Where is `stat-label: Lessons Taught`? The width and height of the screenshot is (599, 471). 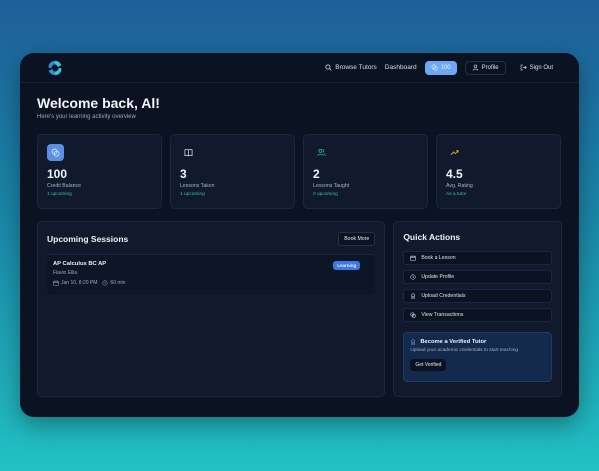
stat-label: Lessons Taught is located at coordinates (331, 186).